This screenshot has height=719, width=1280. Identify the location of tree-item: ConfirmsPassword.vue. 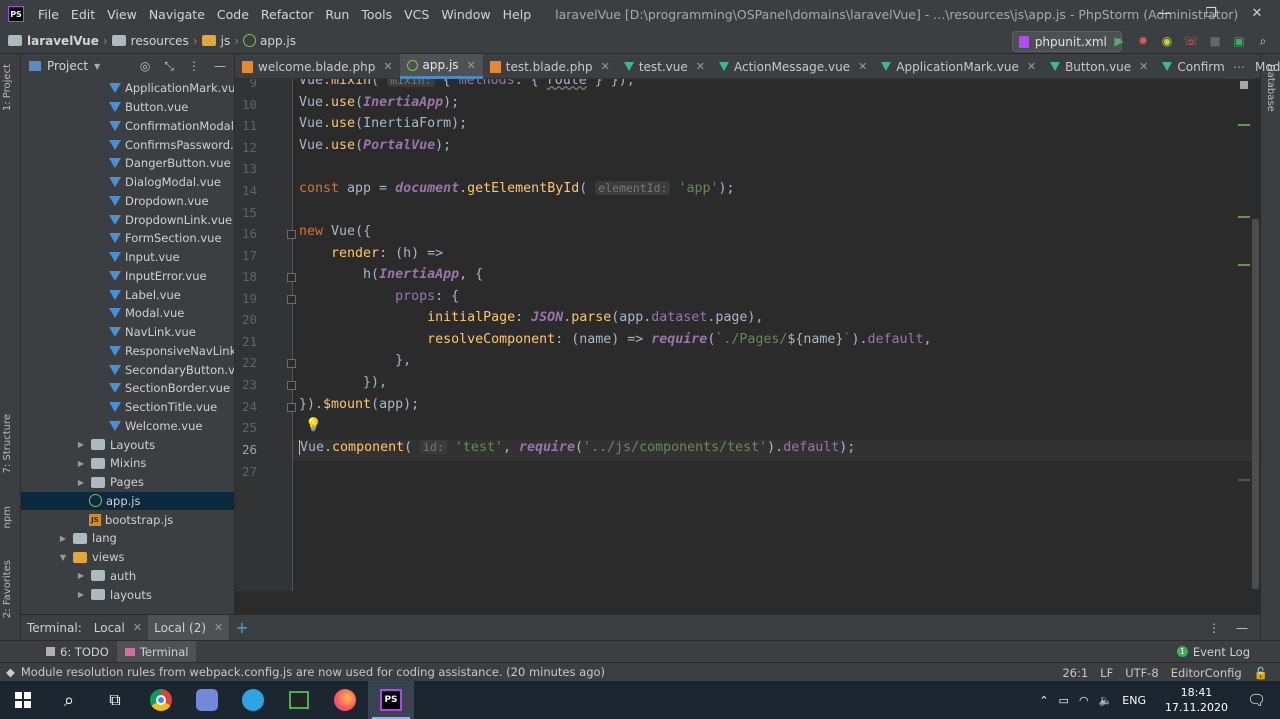
(127, 144).